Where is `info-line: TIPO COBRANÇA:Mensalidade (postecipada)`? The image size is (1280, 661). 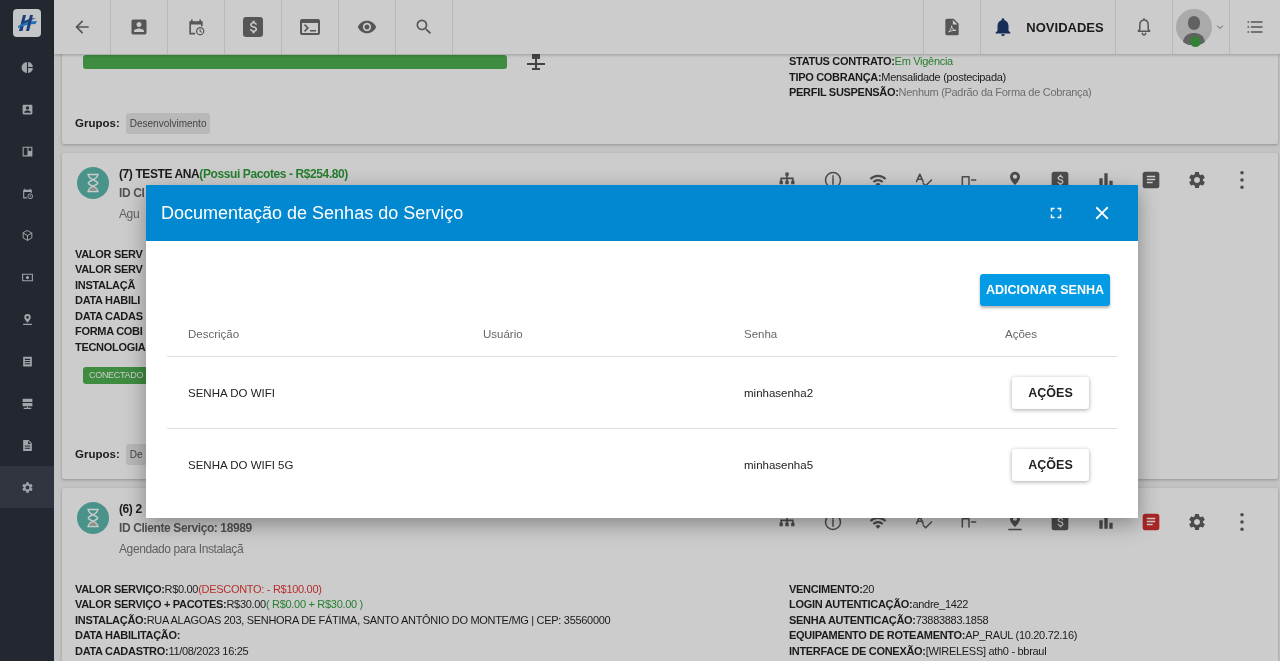 info-line: TIPO COBRANÇA:Mensalidade (postecipada) is located at coordinates (897, 77).